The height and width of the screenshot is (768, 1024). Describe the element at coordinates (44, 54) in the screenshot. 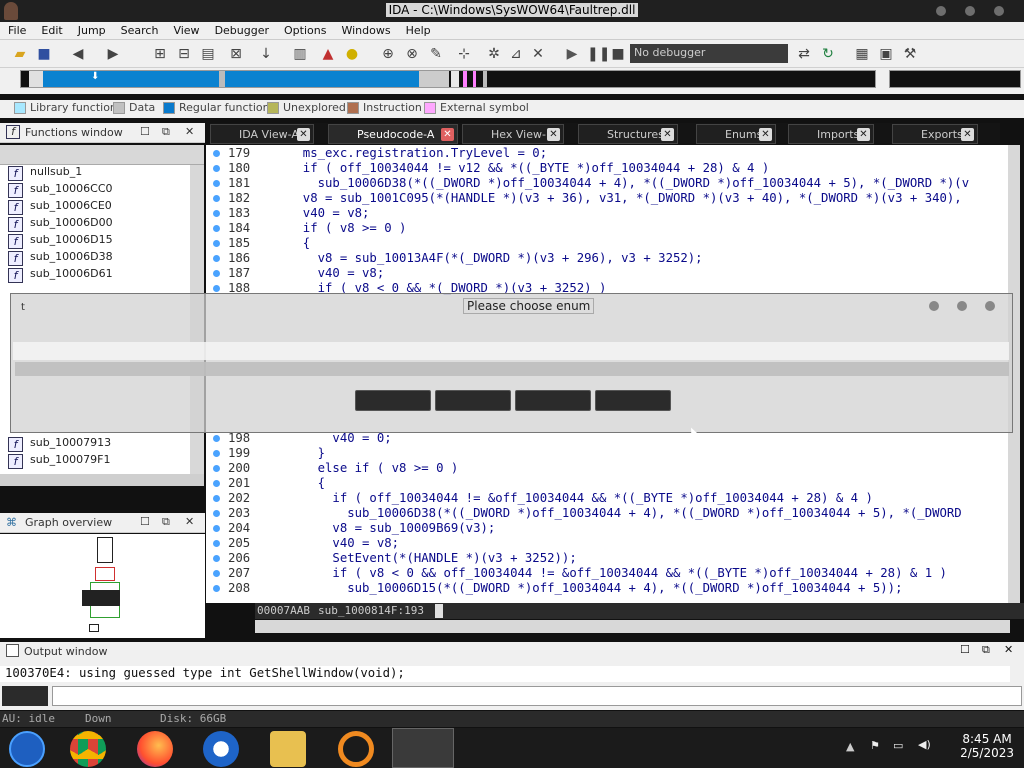

I see `save-icon: ■` at that location.